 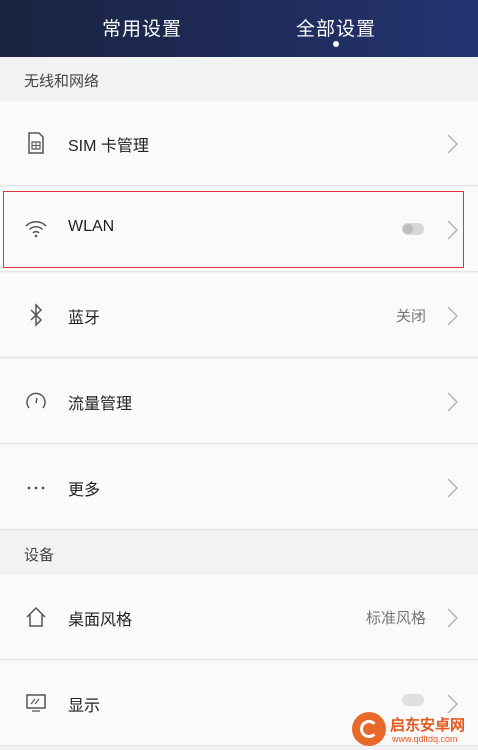 What do you see at coordinates (36, 487) in the screenshot?
I see `more-dots-icon` at bounding box center [36, 487].